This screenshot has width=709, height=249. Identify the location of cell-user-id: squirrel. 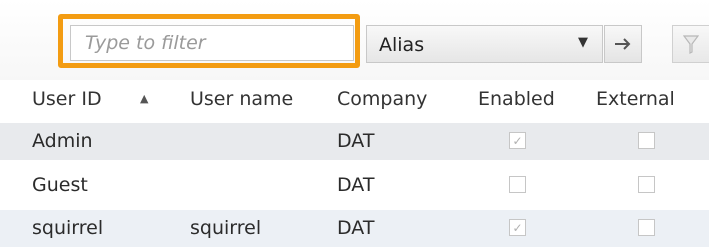
(68, 228).